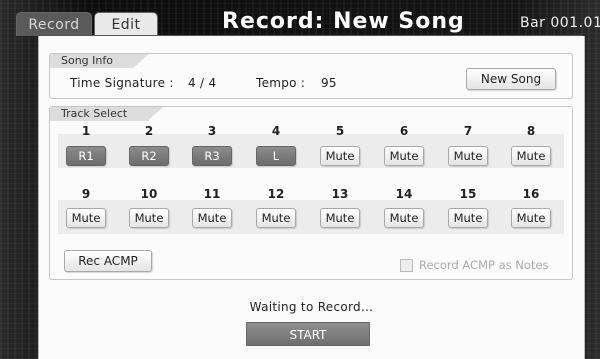 This screenshot has height=359, width=600. Describe the element at coordinates (531, 194) in the screenshot. I see `track-number: 16` at that location.